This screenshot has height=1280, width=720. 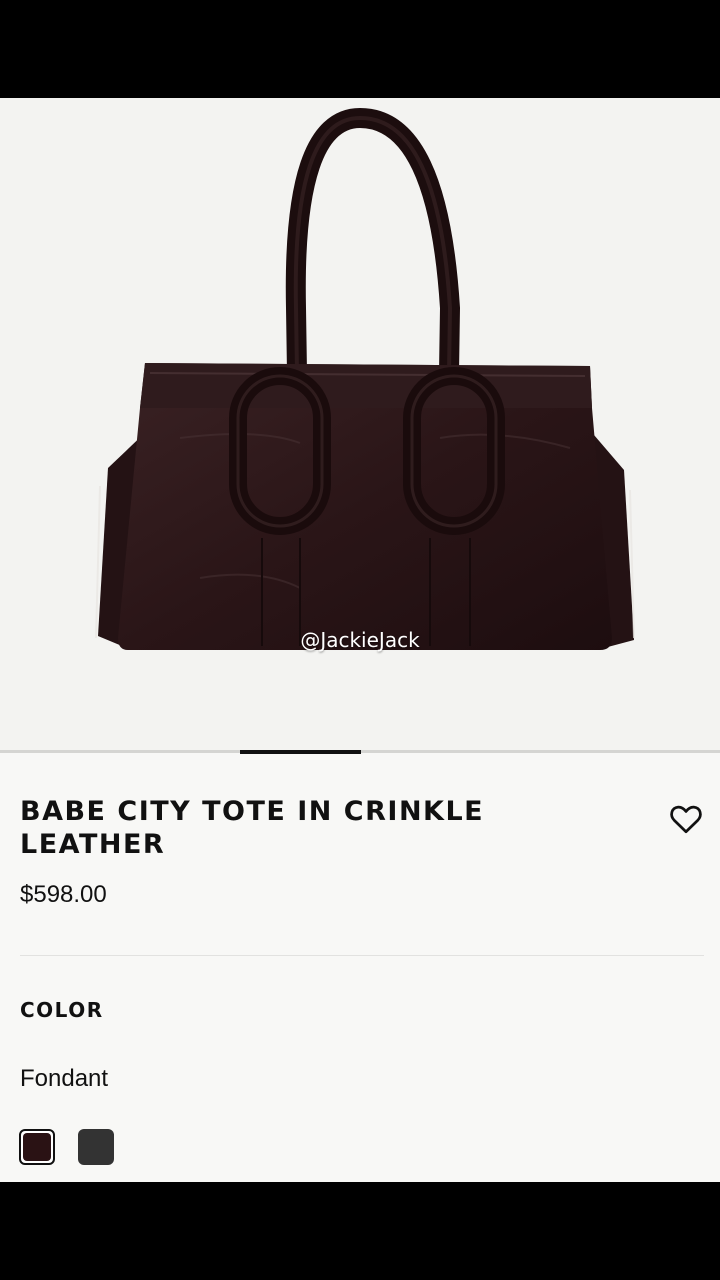 I want to click on color-swatch-fondant, so click(x=37, y=1147).